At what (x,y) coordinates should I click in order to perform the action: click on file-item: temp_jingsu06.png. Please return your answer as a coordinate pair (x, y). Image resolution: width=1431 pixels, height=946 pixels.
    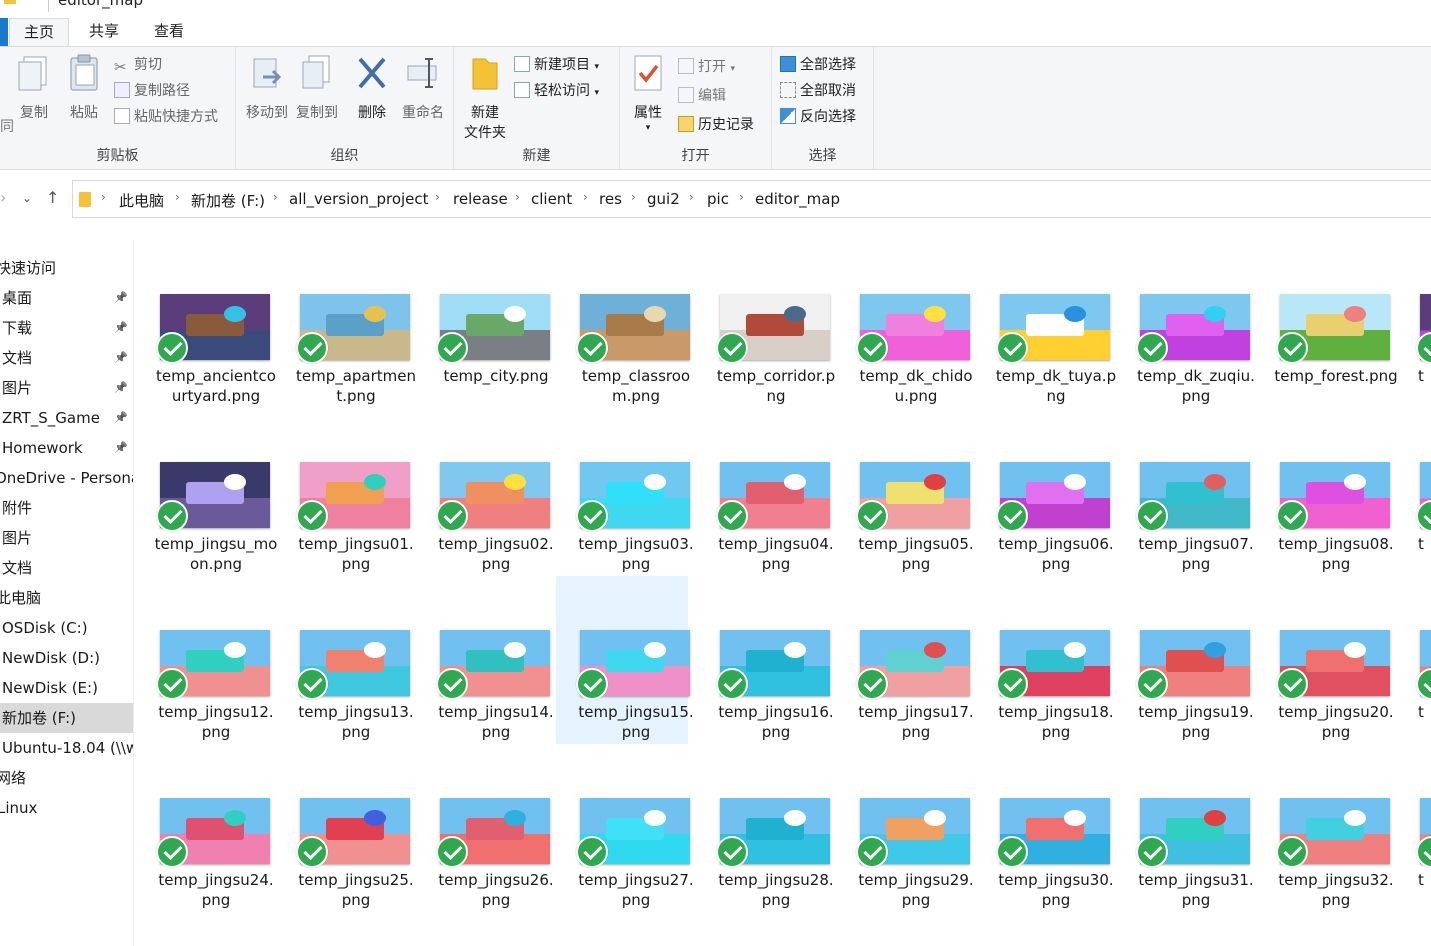
    Looking at the image, I should click on (1045, 492).